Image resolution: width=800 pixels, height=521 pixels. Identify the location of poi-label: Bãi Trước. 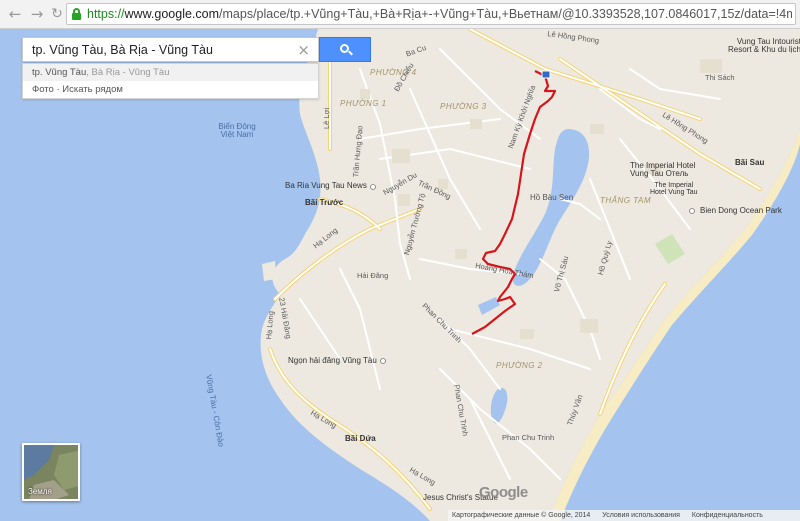
(324, 203).